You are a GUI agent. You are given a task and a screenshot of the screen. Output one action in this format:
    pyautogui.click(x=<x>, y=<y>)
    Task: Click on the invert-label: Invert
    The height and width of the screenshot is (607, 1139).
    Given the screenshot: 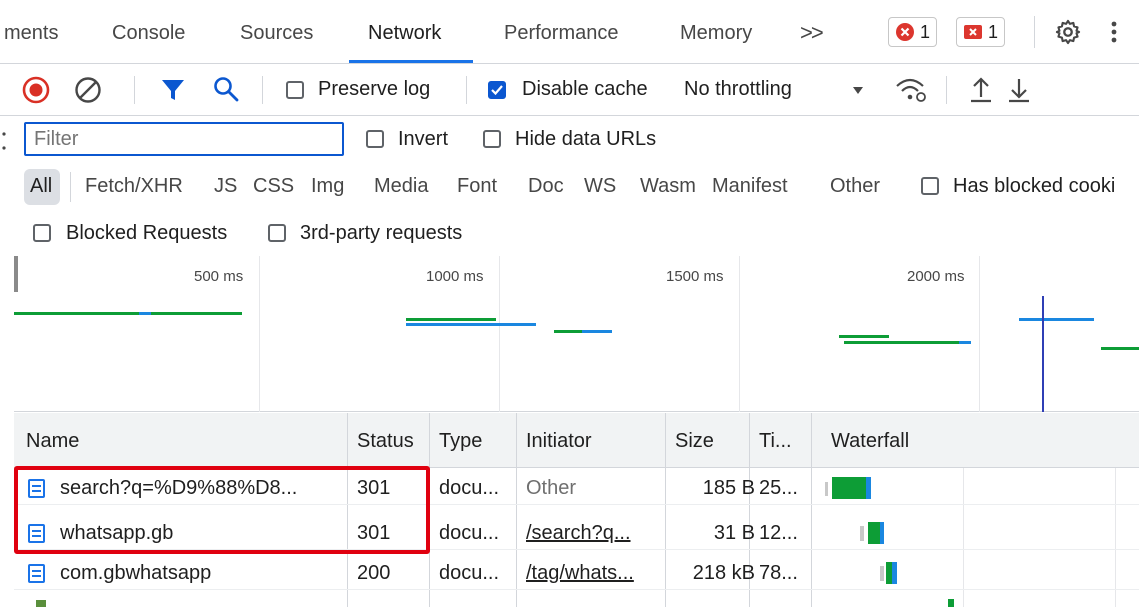 What is the action you would take?
    pyautogui.click(x=423, y=139)
    